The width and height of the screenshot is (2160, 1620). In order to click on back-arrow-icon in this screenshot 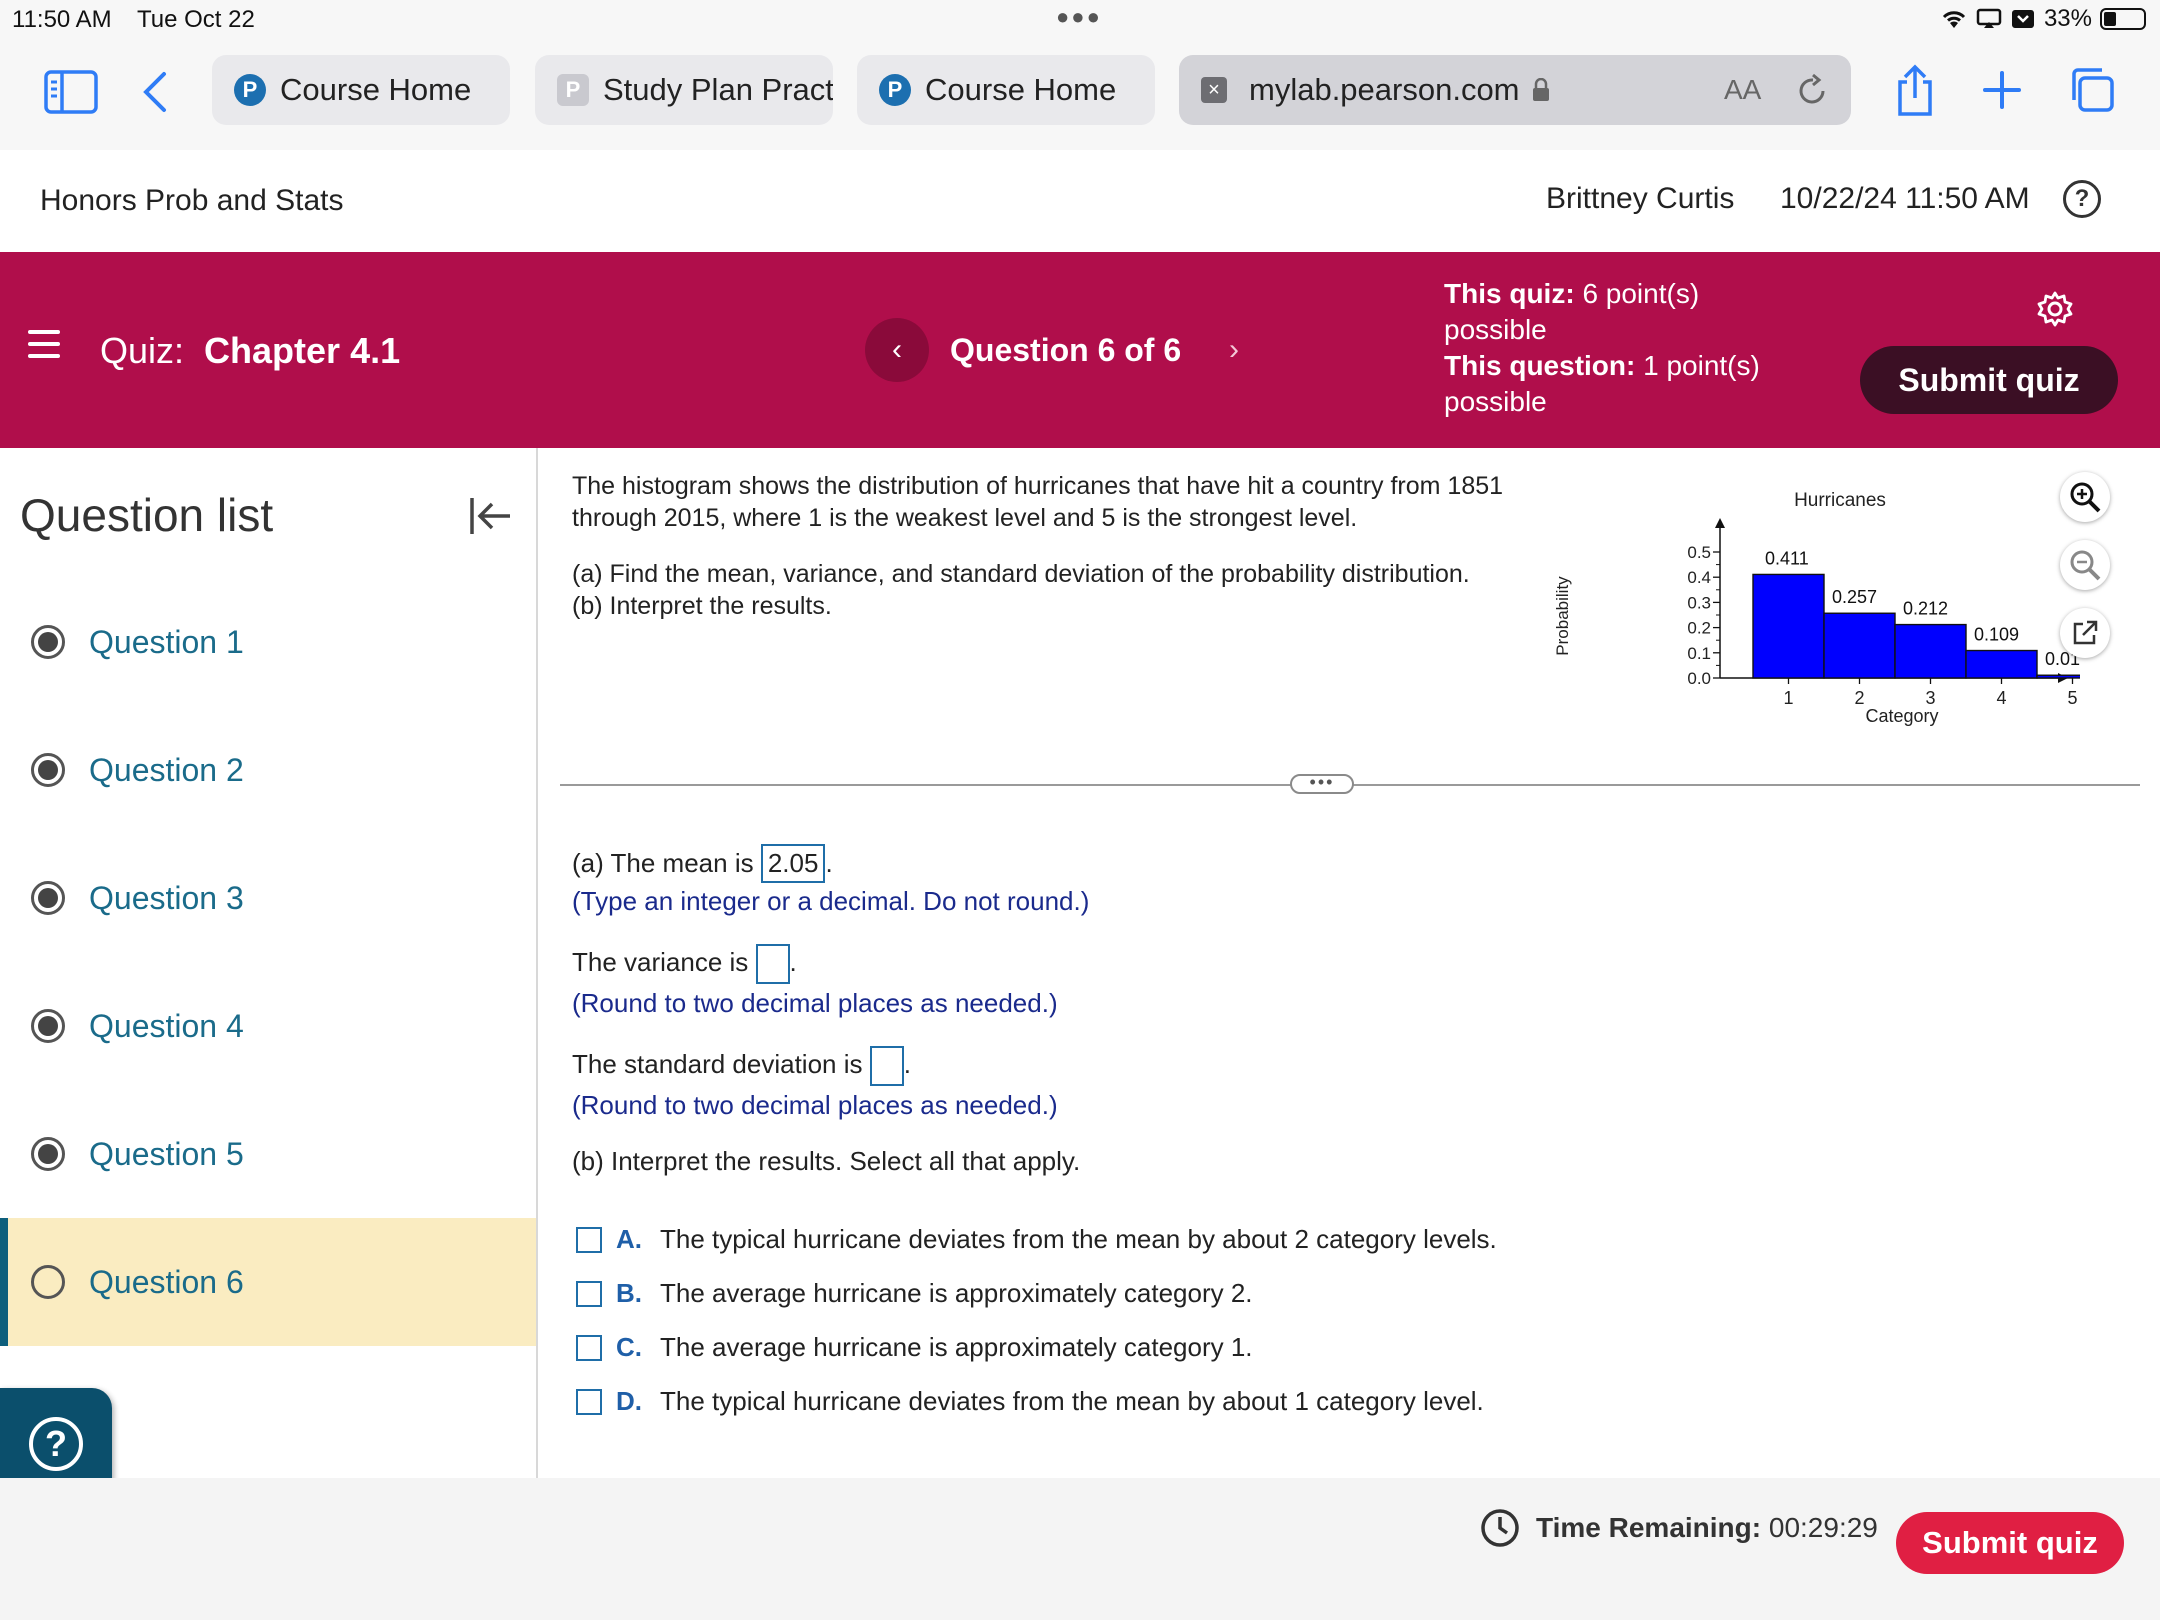, I will do `click(155, 92)`.